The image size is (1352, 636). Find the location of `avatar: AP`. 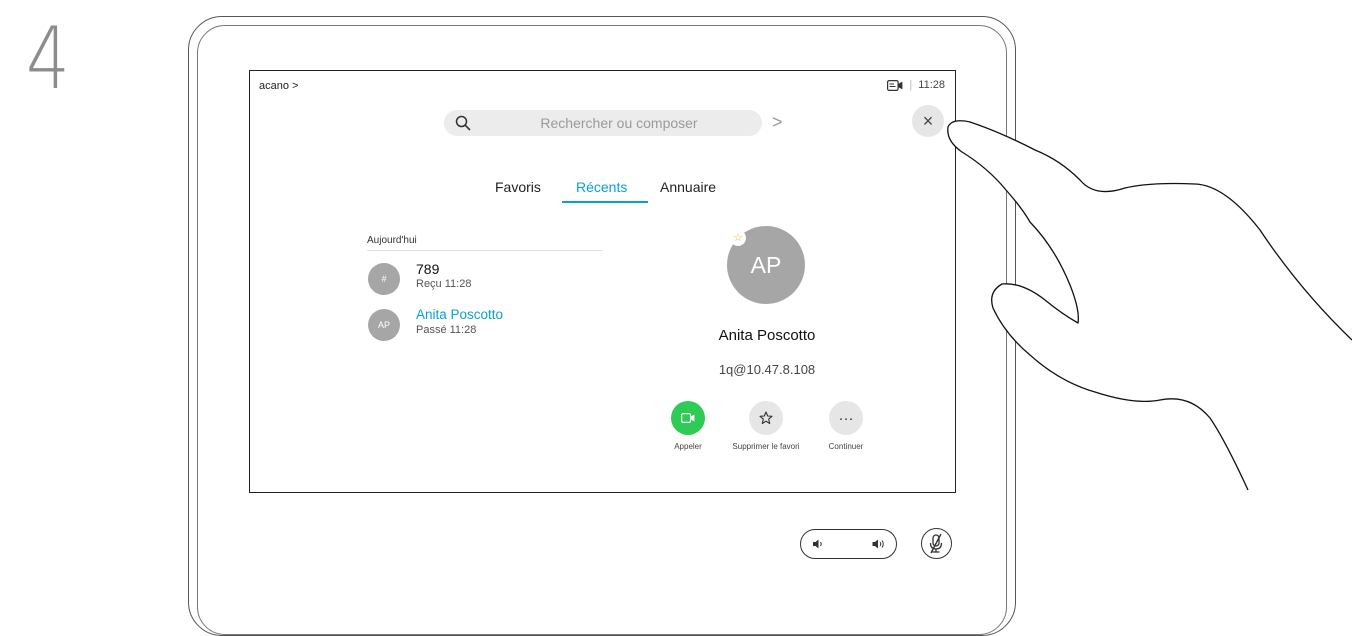

avatar: AP is located at coordinates (384, 325).